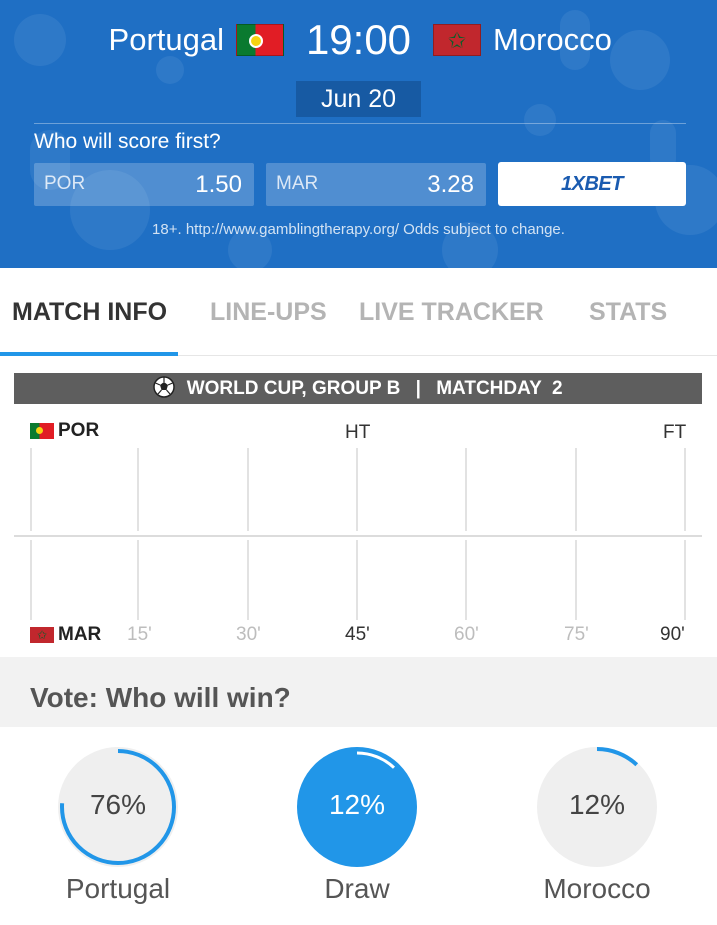 This screenshot has height=925, width=717. I want to click on competition-name: WORLD CUP, GROUP B, so click(293, 388).